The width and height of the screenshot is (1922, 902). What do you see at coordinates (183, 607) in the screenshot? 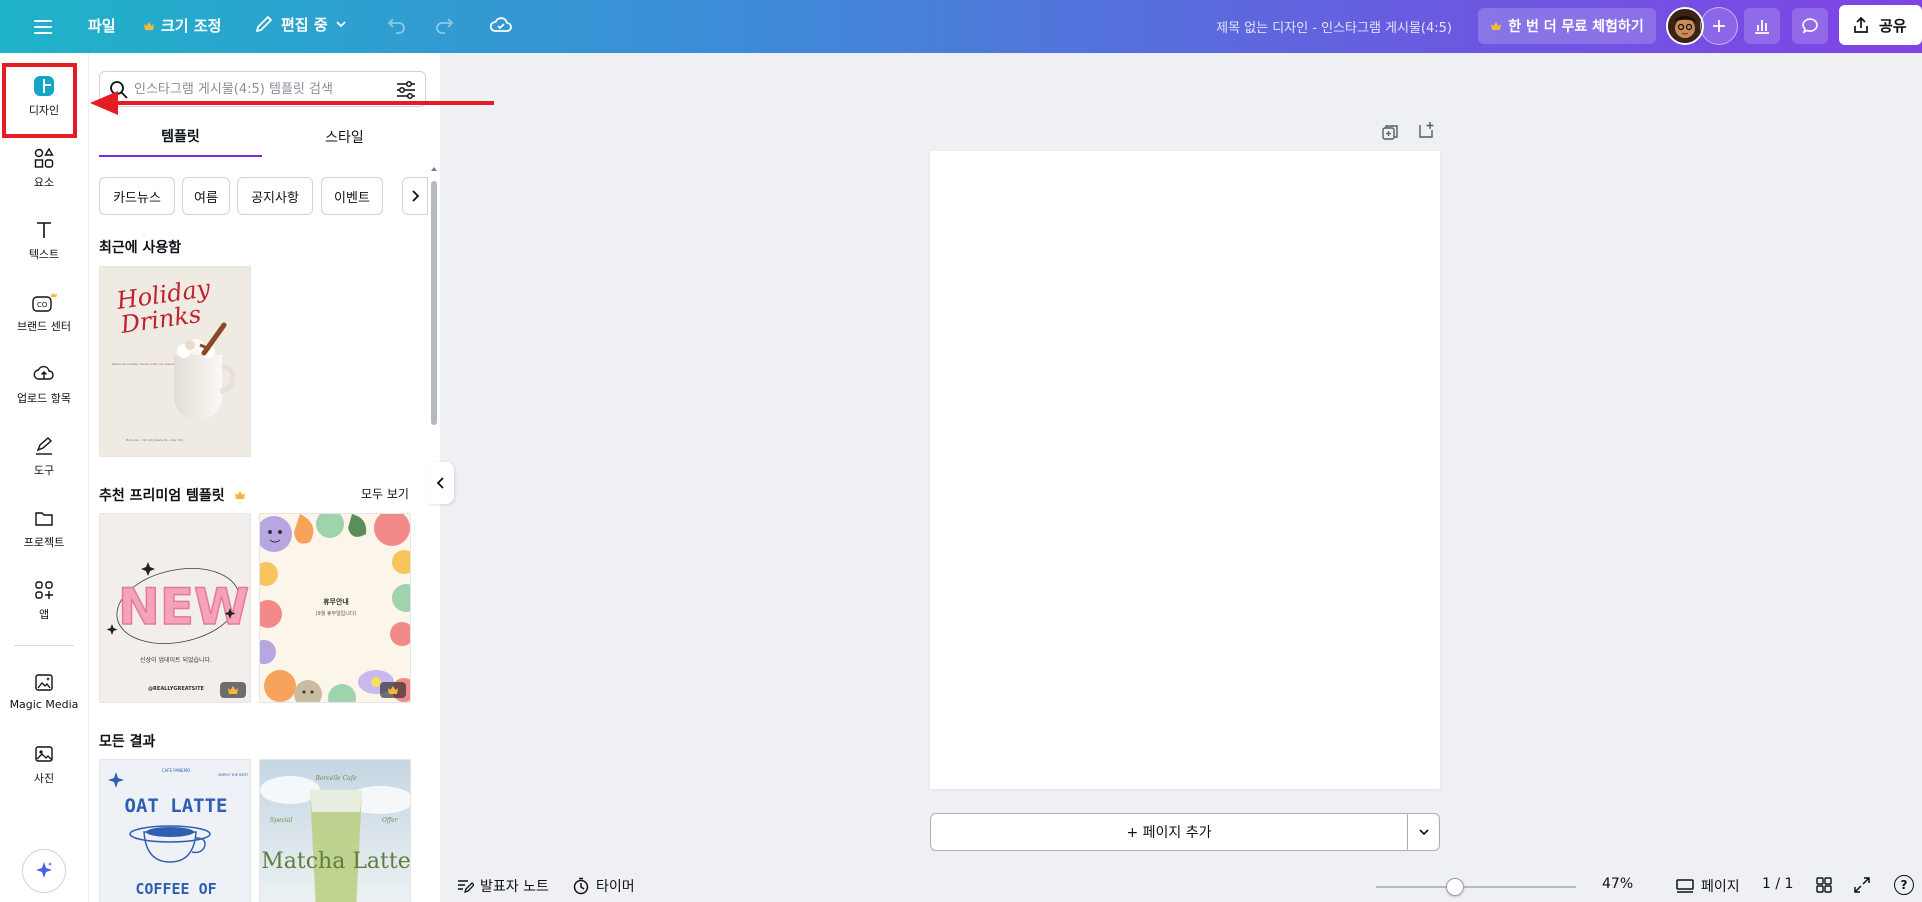
I see `new-word: NEW` at bounding box center [183, 607].